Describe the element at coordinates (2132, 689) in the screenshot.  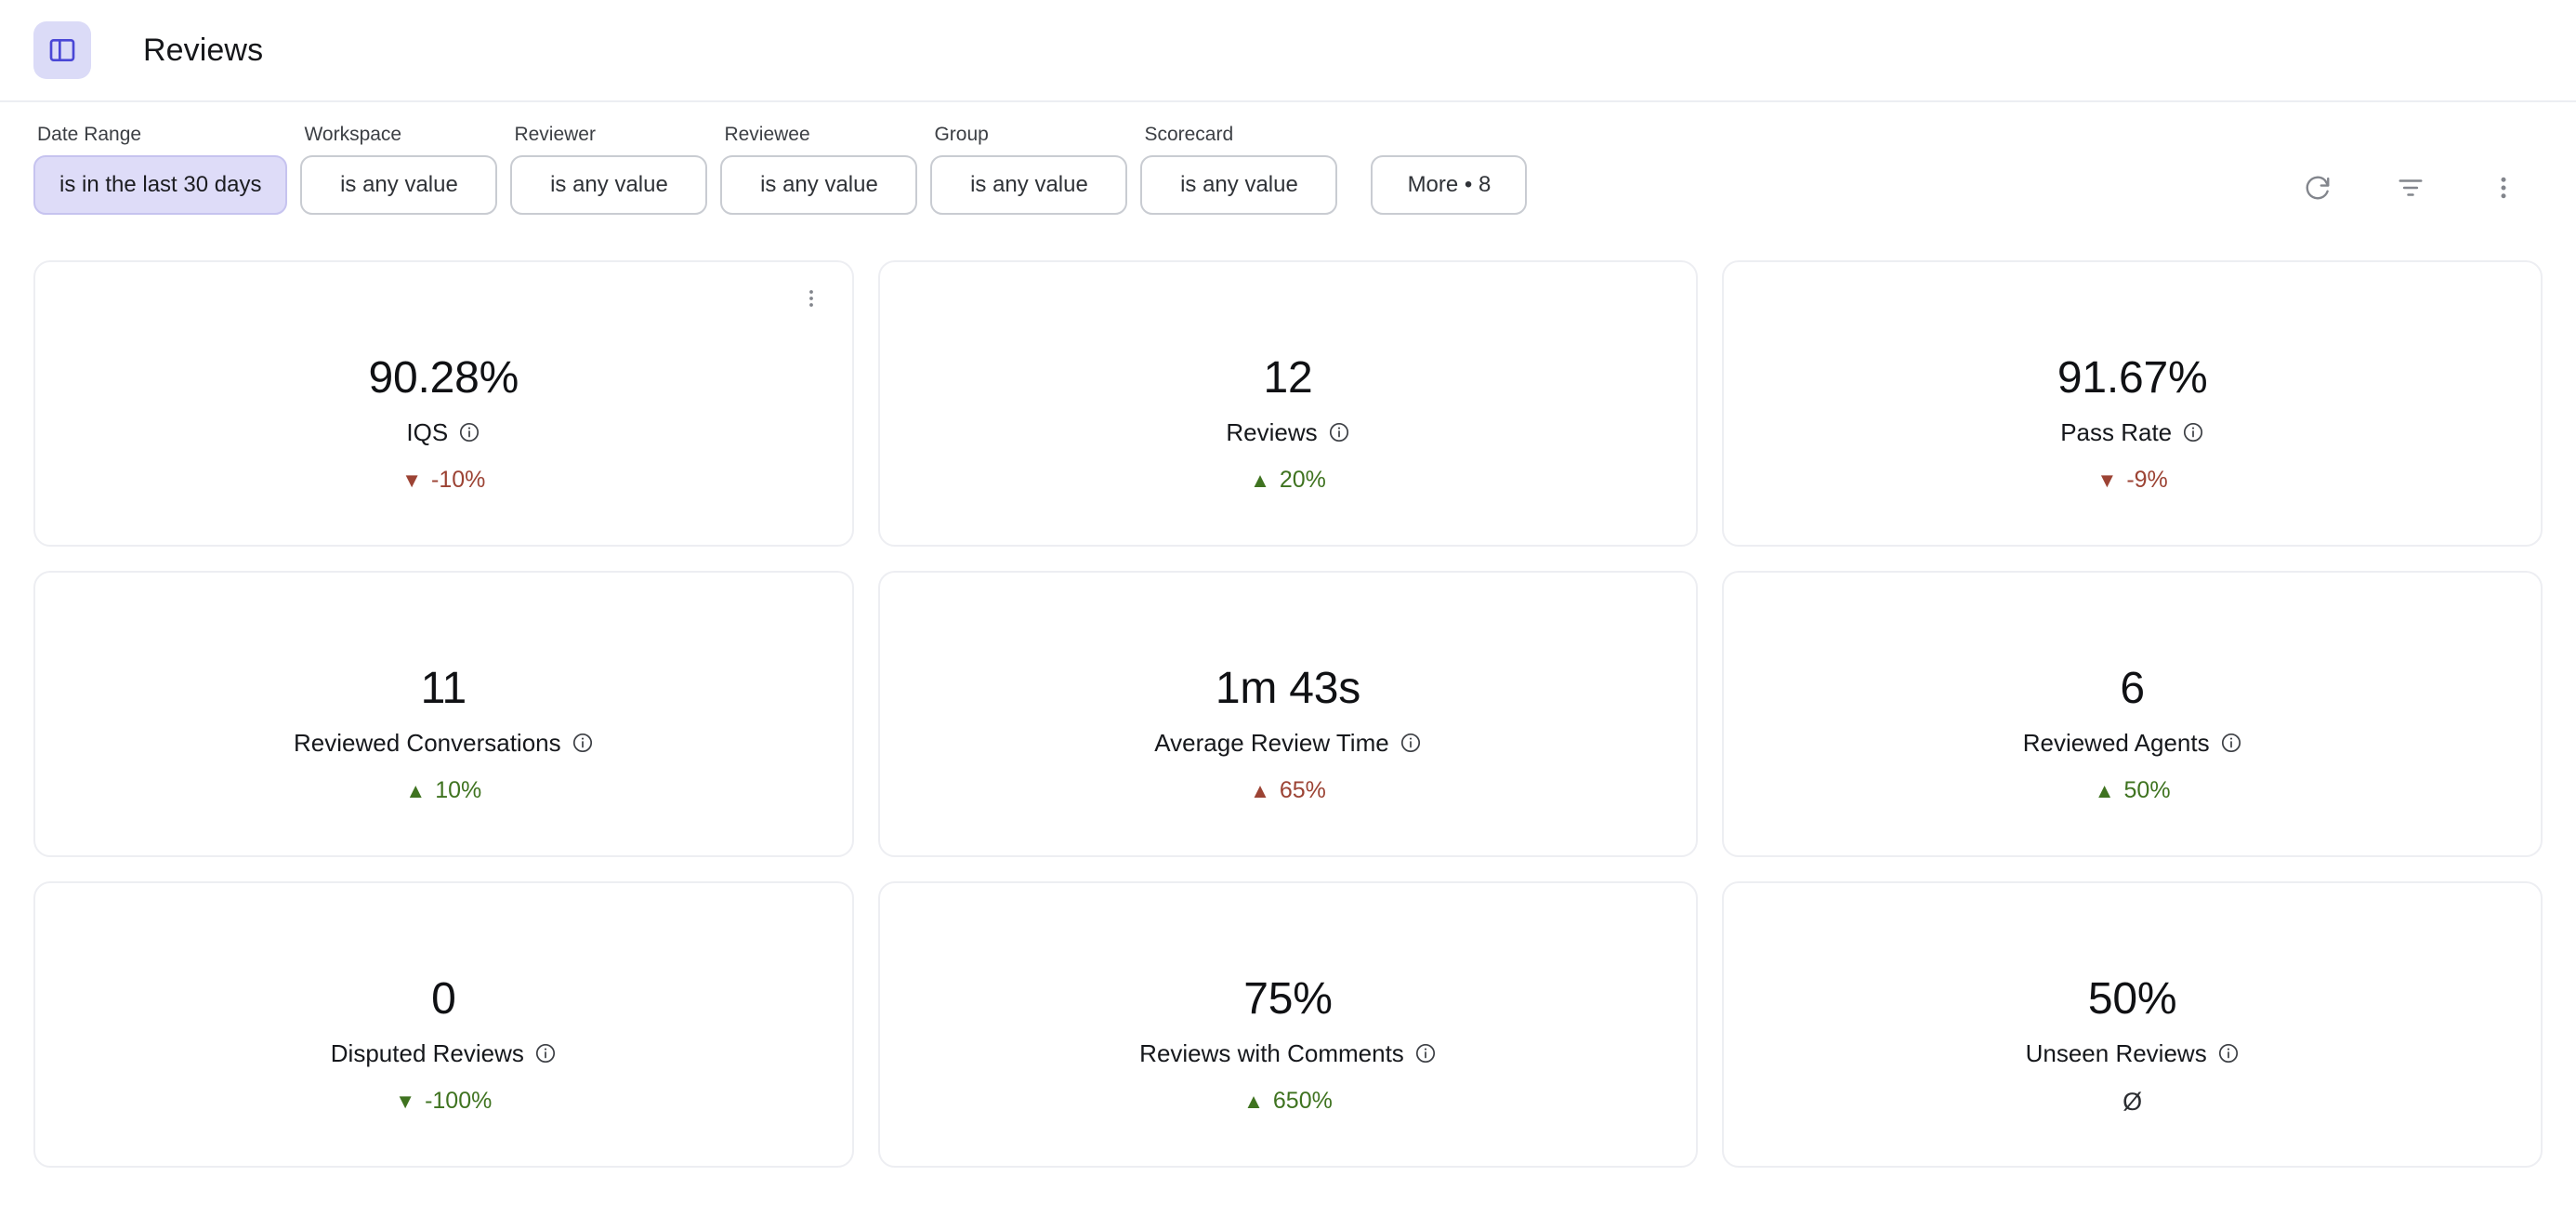
I see `metric-value: 6` at that location.